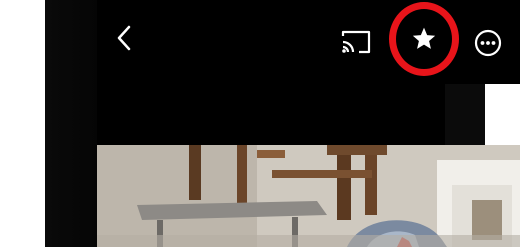 This screenshot has width=520, height=247. I want to click on cast-icon, so click(356, 42).